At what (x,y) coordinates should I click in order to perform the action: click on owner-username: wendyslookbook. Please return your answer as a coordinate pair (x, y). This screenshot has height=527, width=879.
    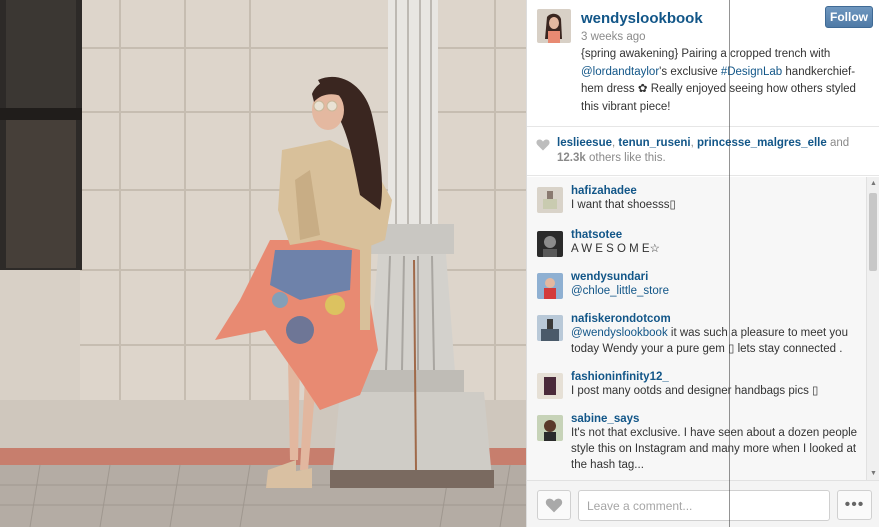
    Looking at the image, I should click on (642, 18).